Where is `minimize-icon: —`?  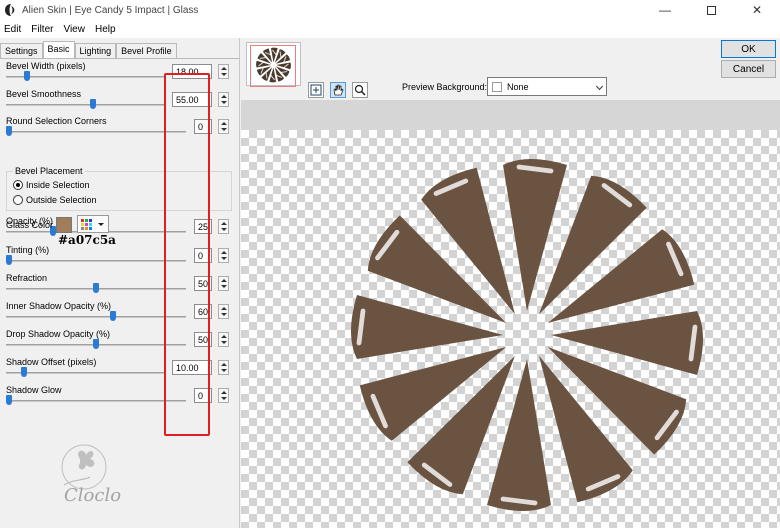 minimize-icon: — is located at coordinates (665, 10).